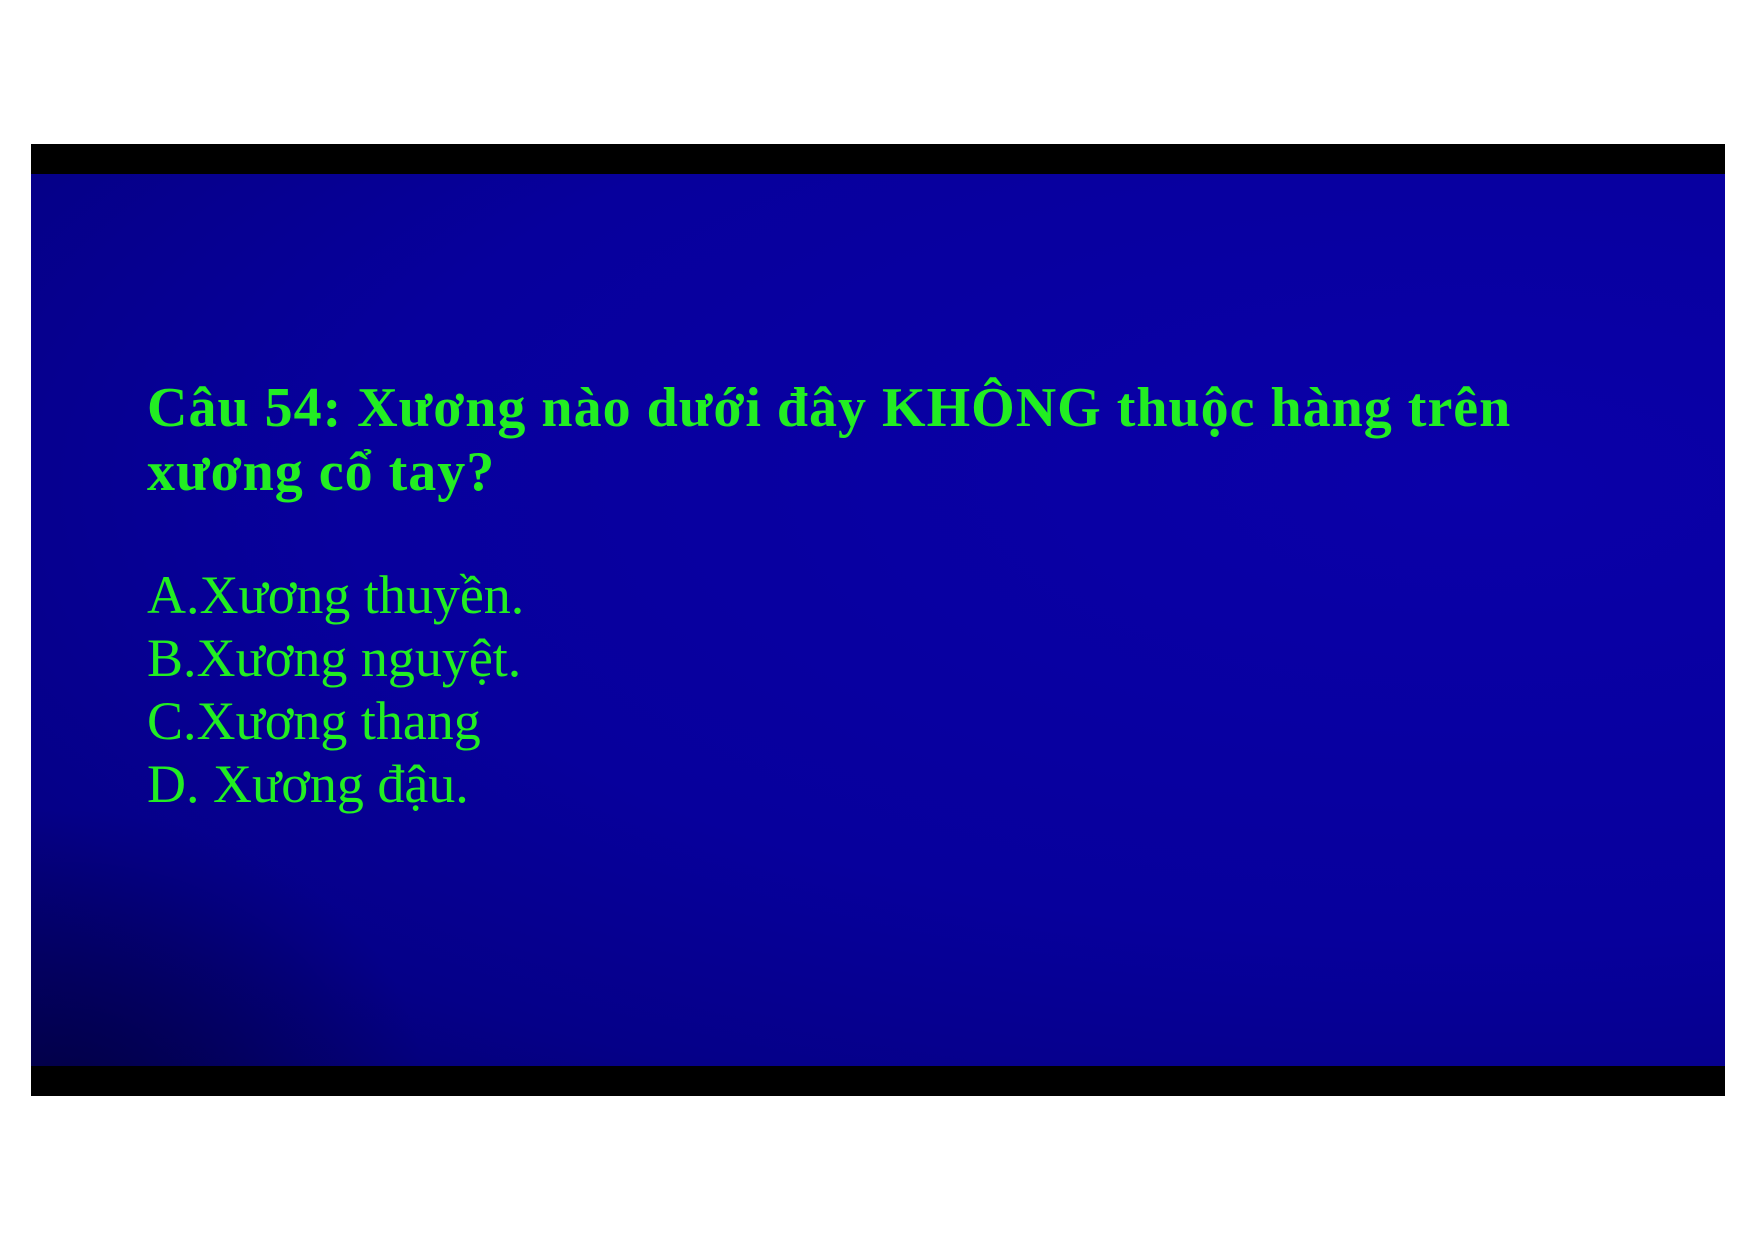 The width and height of the screenshot is (1755, 1240). Describe the element at coordinates (314, 721) in the screenshot. I see `answer-option-c: C.Xương thang` at that location.